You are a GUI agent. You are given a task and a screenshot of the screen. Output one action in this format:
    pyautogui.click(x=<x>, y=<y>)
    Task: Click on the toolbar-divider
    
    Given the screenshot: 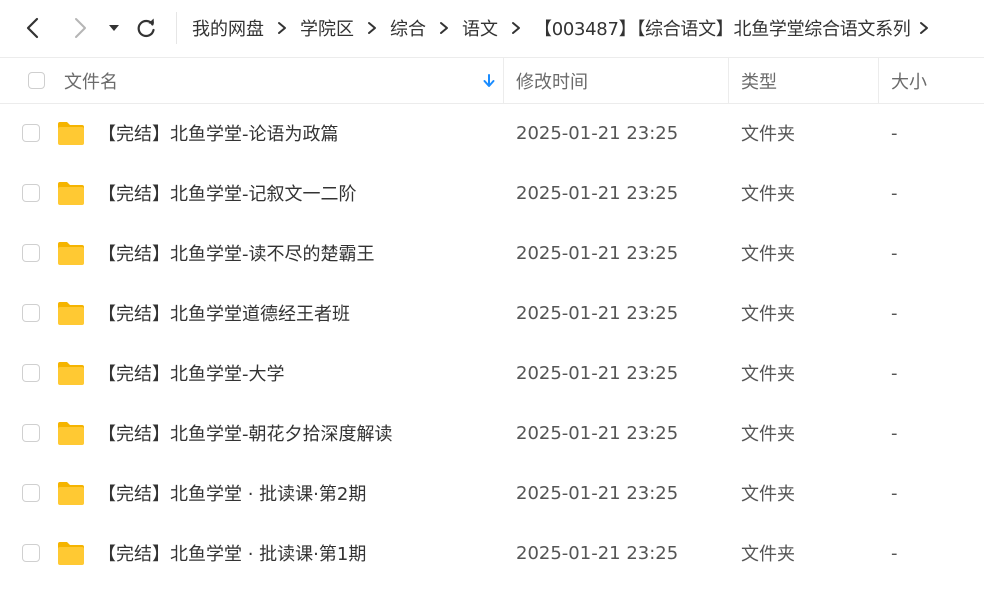 What is the action you would take?
    pyautogui.click(x=176, y=28)
    